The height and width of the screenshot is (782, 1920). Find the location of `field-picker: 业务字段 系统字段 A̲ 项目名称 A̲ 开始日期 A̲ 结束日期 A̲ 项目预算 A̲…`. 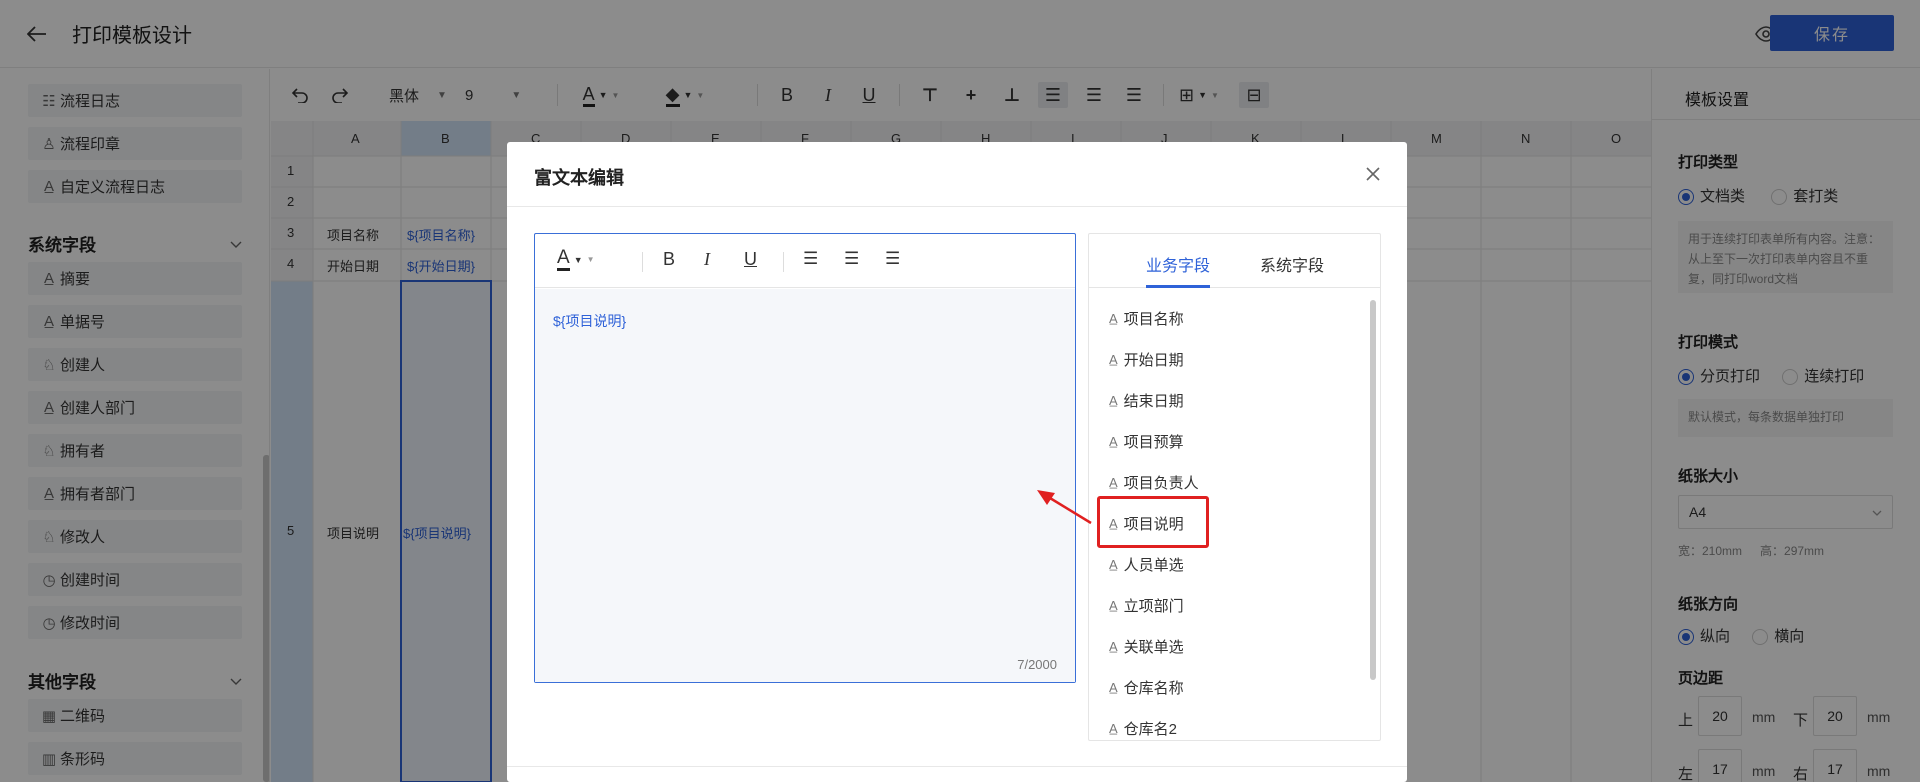

field-picker: 业务字段 系统字段 A̲ 项目名称 A̲ 开始日期 A̲ 结束日期 A̲ 项目预算 A̲… is located at coordinates (1234, 487).